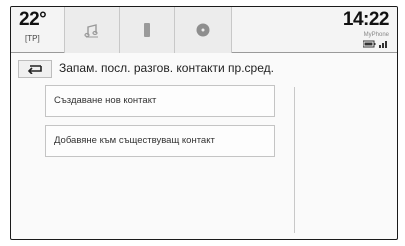 This screenshot has width=405, height=246. Describe the element at coordinates (294, 160) in the screenshot. I see `panel-divider` at that location.